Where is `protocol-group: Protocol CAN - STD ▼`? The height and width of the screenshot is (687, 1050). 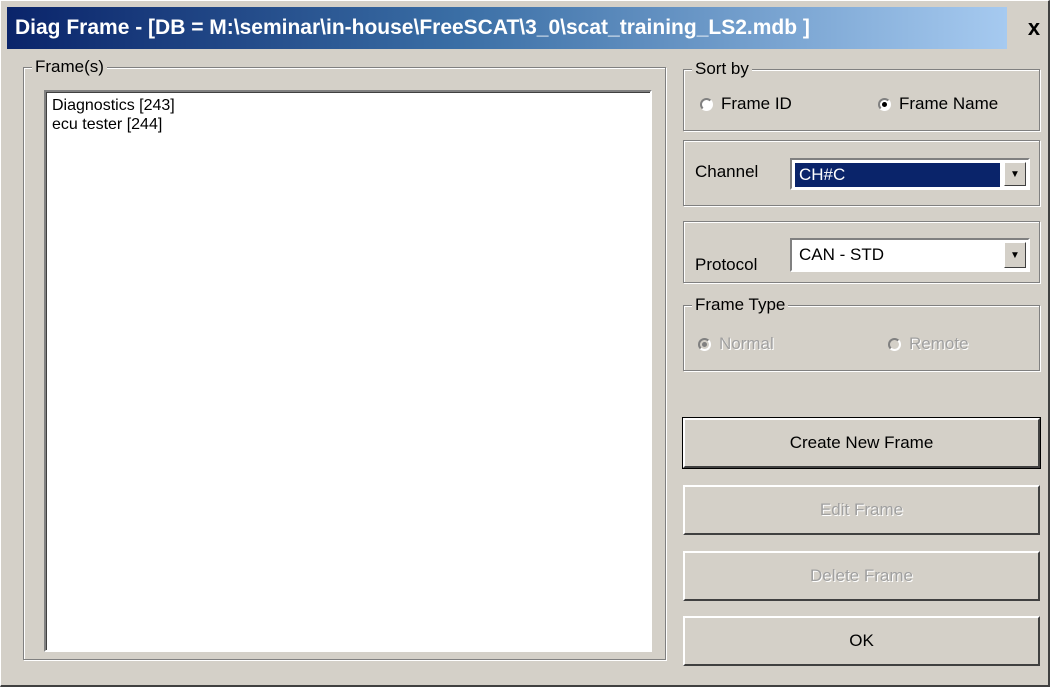
protocol-group: Protocol CAN - STD ▼ is located at coordinates (861, 252).